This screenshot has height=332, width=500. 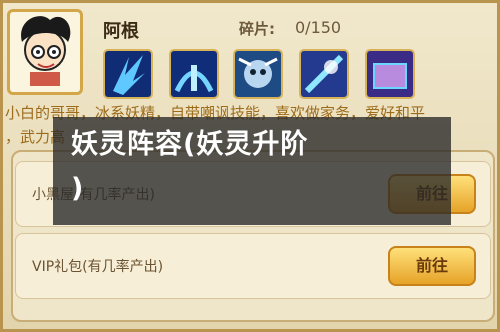 I want to click on ice-blades-icon, so click(x=129, y=75).